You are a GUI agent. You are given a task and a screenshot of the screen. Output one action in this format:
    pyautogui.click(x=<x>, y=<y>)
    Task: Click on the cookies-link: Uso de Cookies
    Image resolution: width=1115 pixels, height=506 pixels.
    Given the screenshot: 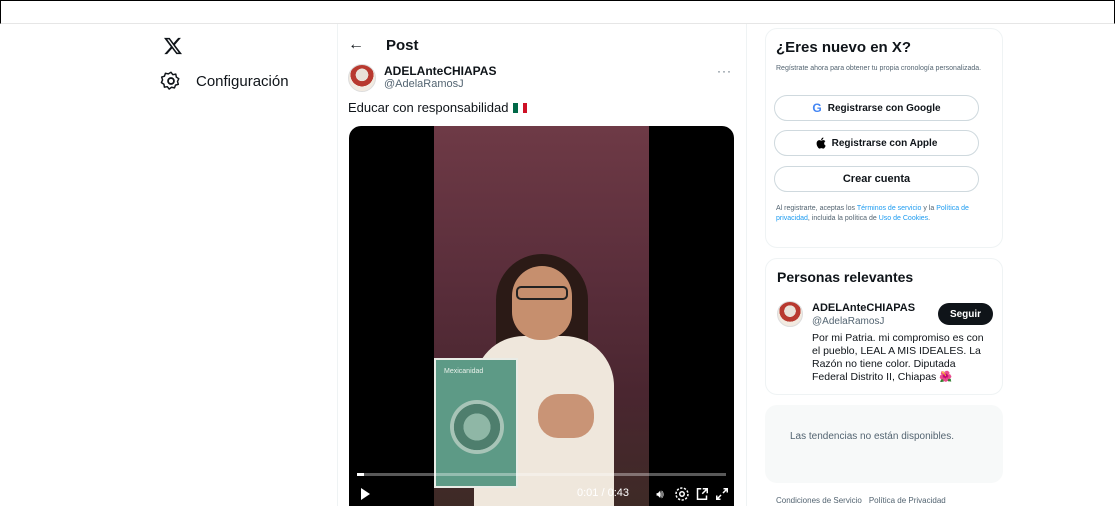 What is the action you would take?
    pyautogui.click(x=903, y=218)
    